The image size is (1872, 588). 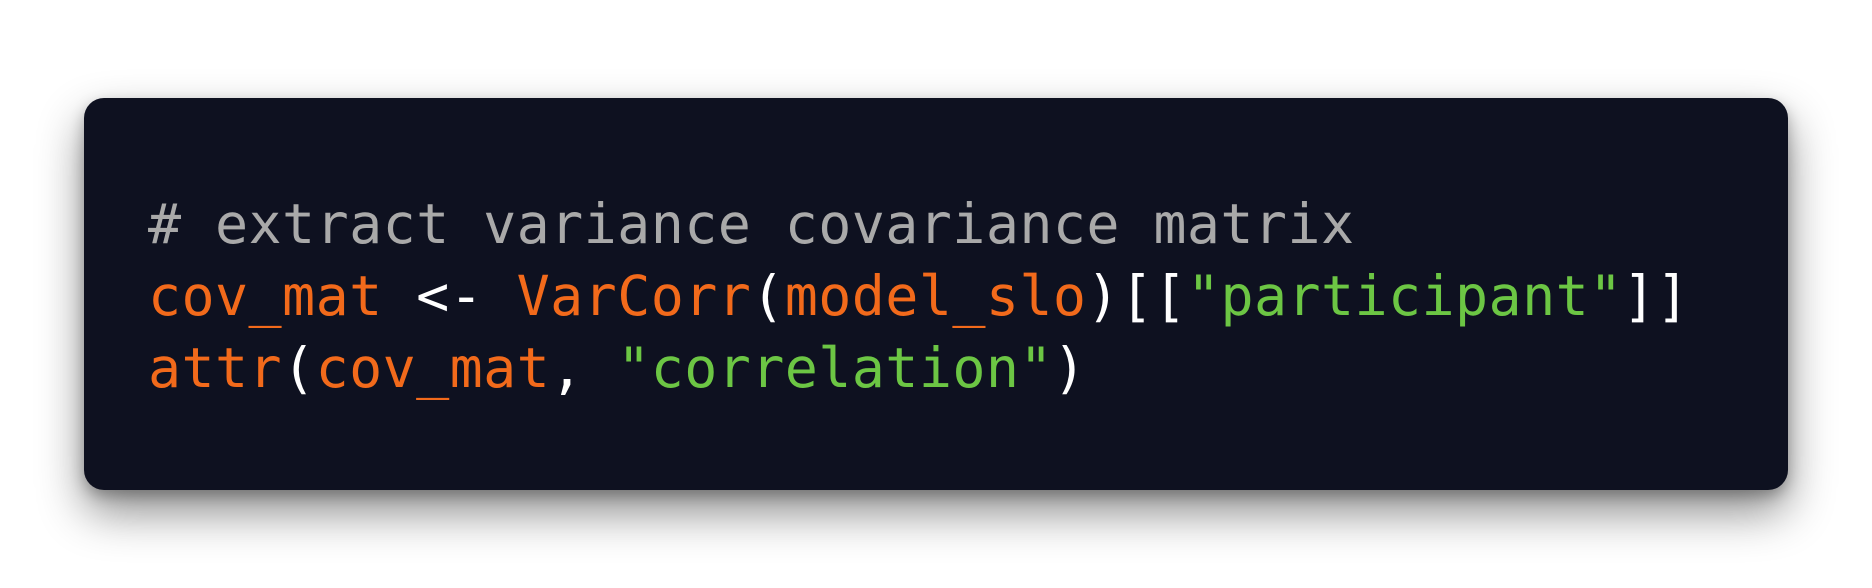 What do you see at coordinates (1404, 296) in the screenshot?
I see `code-string-literal: "participant"` at bounding box center [1404, 296].